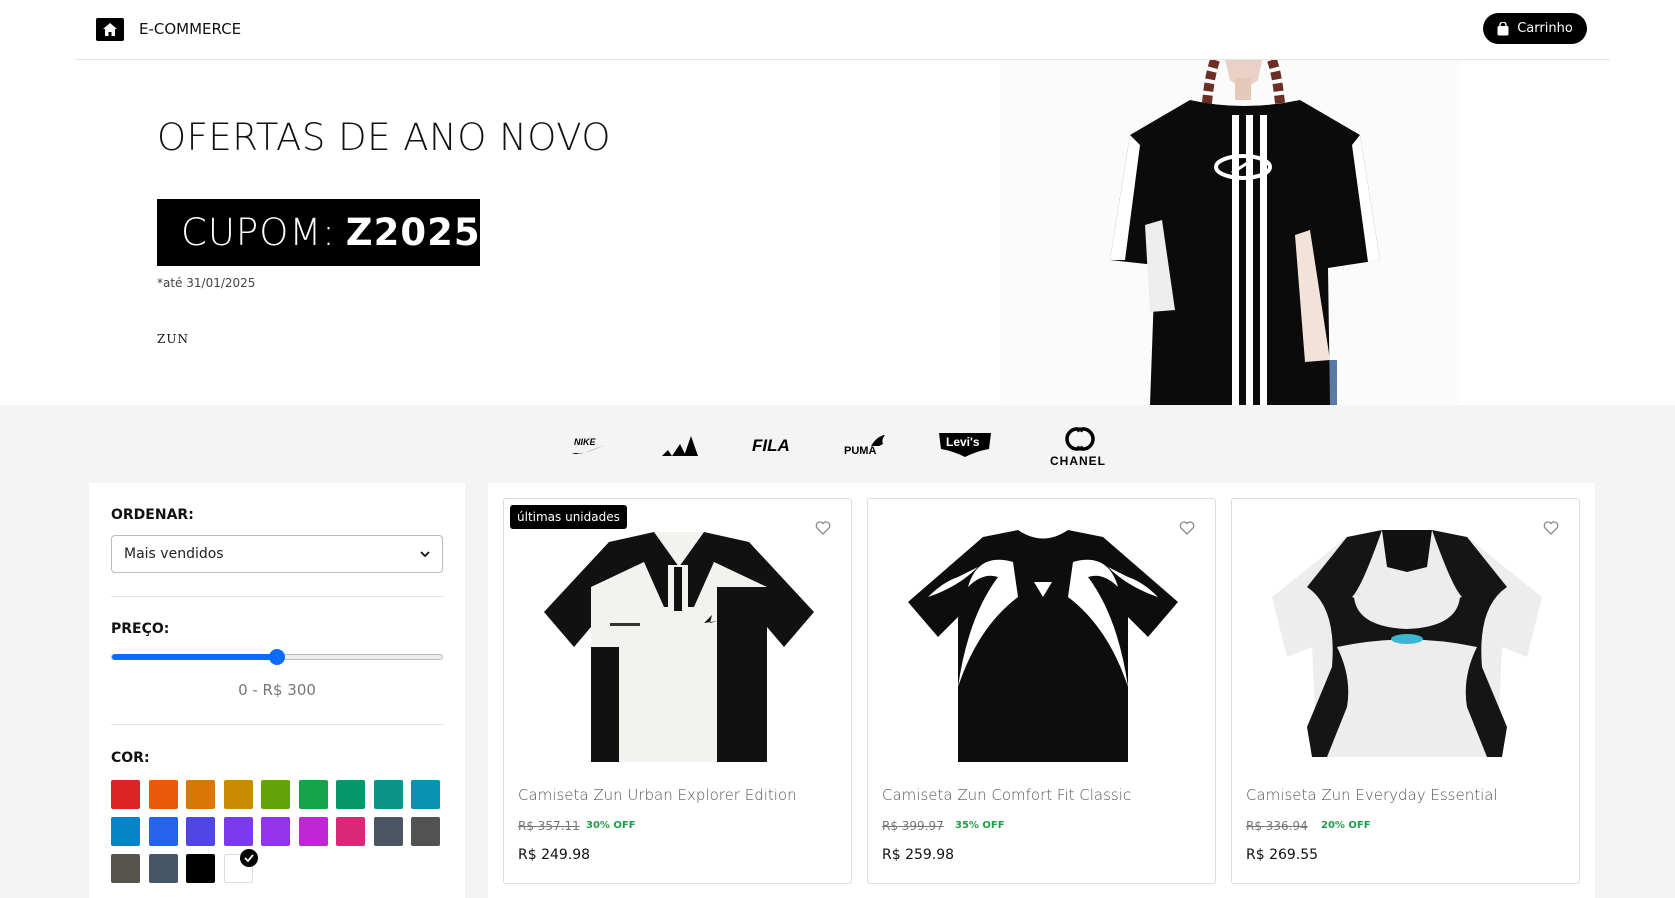 The height and width of the screenshot is (898, 1675). I want to click on nike-logo-icon: NIKE, so click(588, 445).